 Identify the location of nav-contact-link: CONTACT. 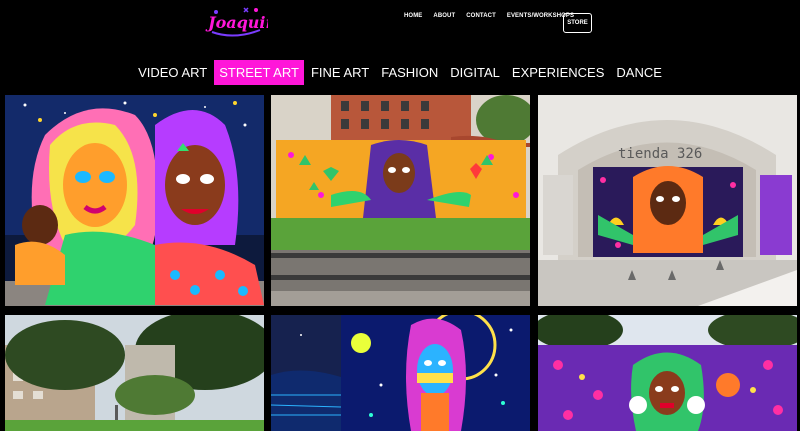
(481, 16).